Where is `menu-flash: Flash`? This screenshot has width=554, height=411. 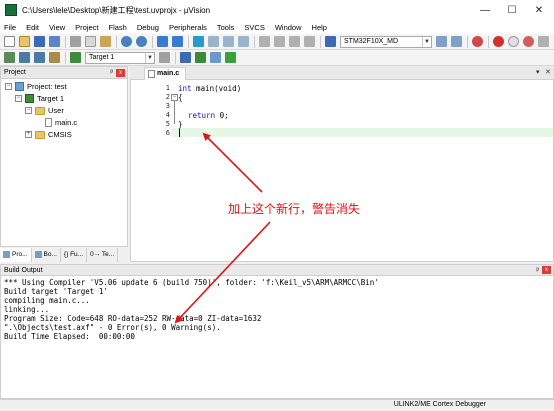 menu-flash: Flash is located at coordinates (118, 27).